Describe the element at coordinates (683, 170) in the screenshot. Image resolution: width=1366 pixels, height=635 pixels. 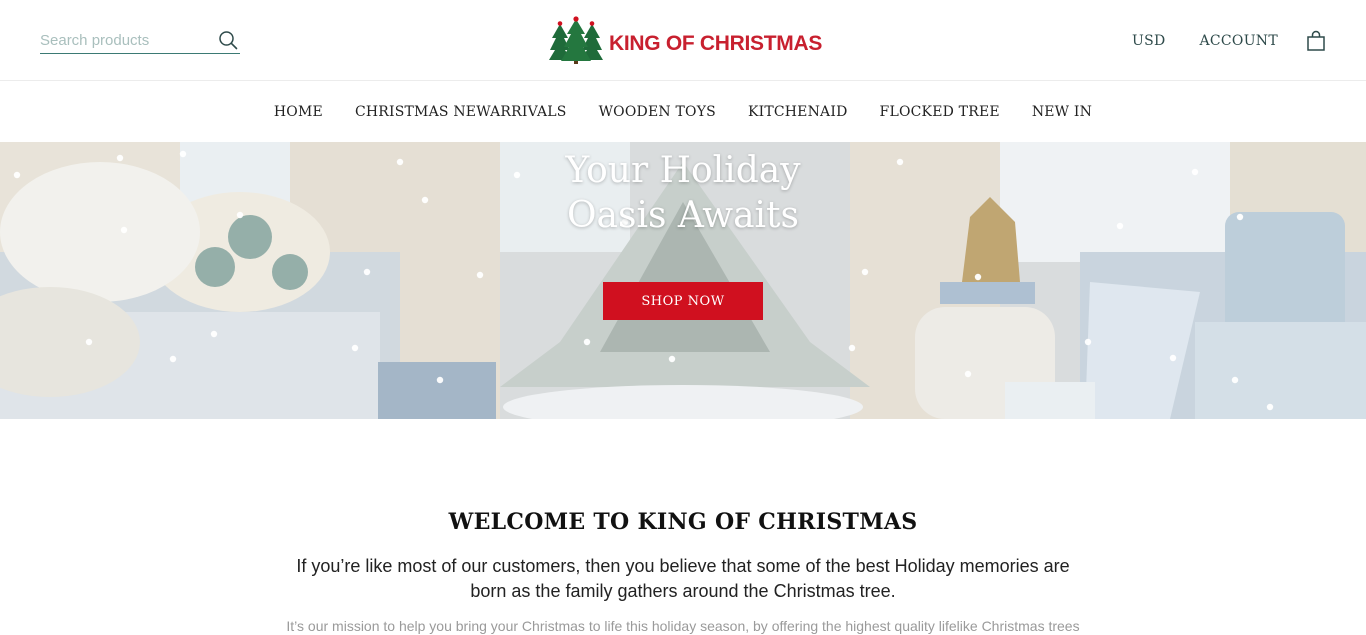
I see `hero-title-line-1: Your Holiday` at that location.